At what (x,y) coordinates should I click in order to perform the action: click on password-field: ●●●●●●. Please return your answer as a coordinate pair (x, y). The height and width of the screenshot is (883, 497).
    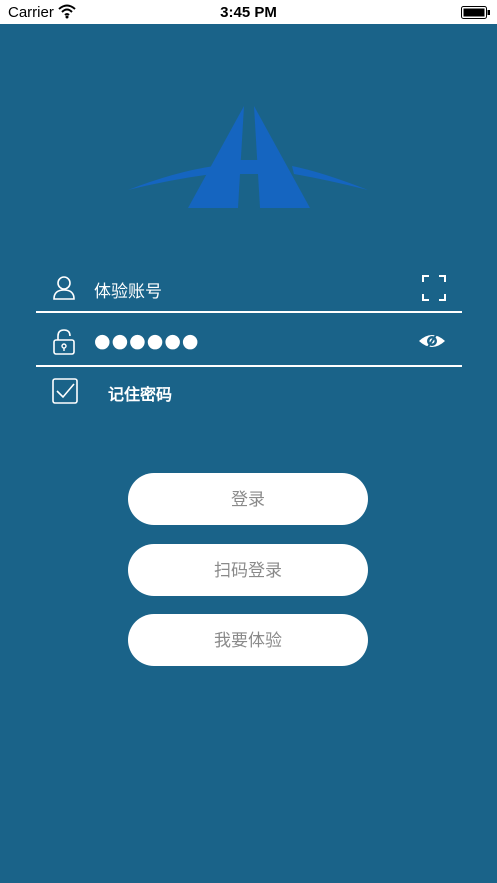
    Looking at the image, I should click on (249, 342).